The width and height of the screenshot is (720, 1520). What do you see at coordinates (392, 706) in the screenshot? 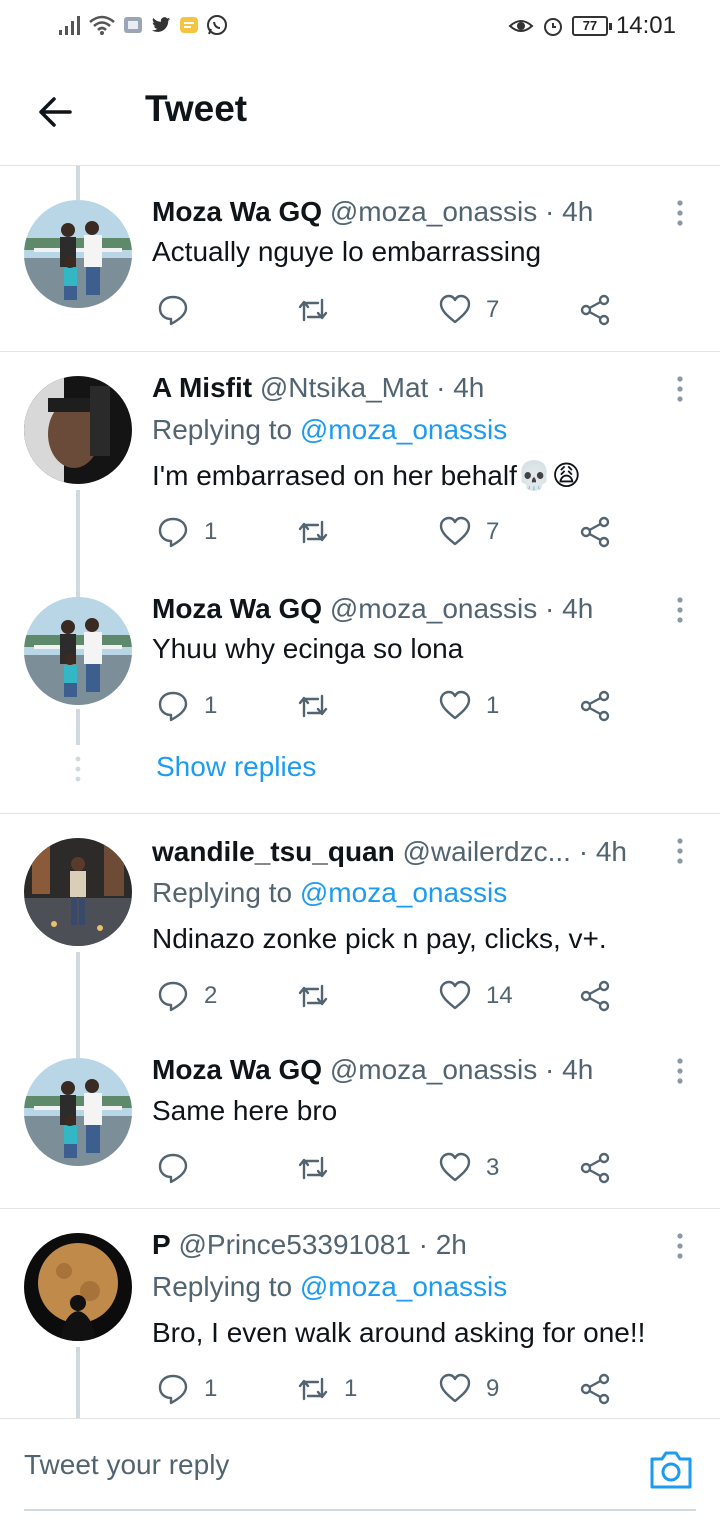
I see `tweet-actions: 1 1` at bounding box center [392, 706].